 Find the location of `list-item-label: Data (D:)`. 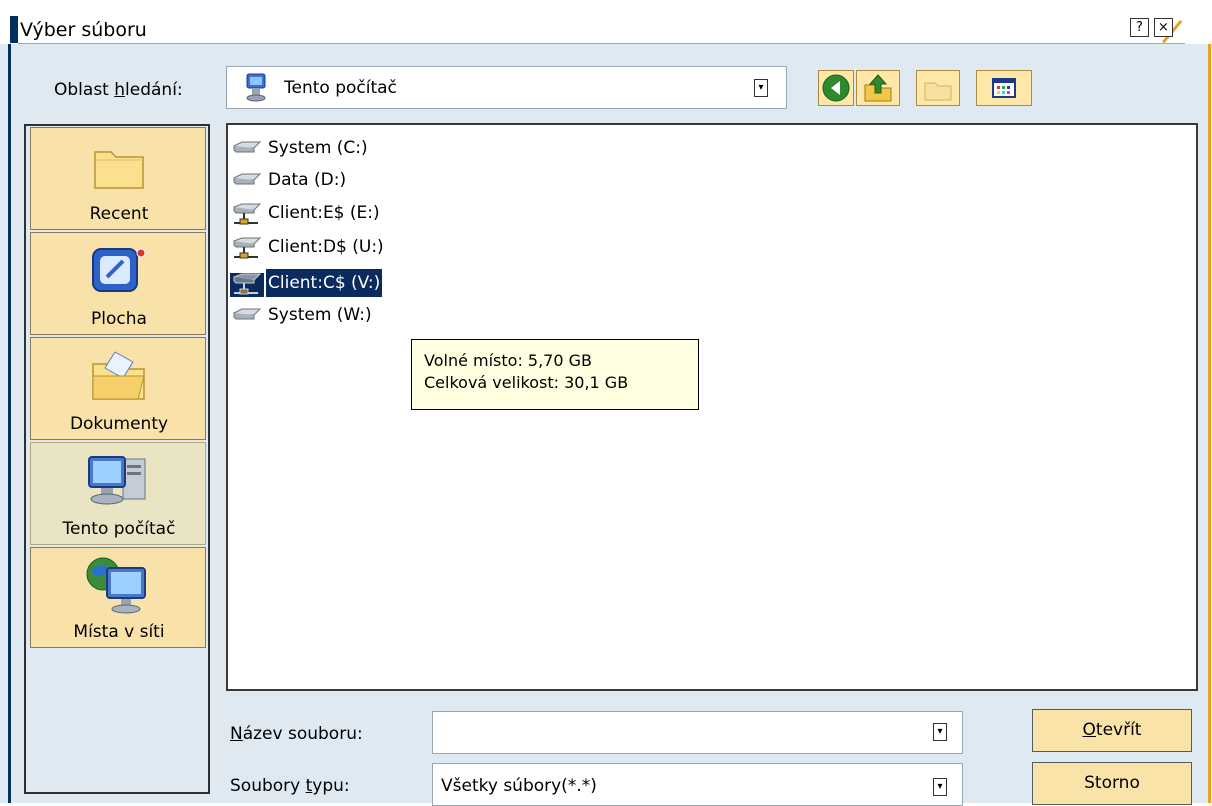

list-item-label: Data (D:) is located at coordinates (307, 180).